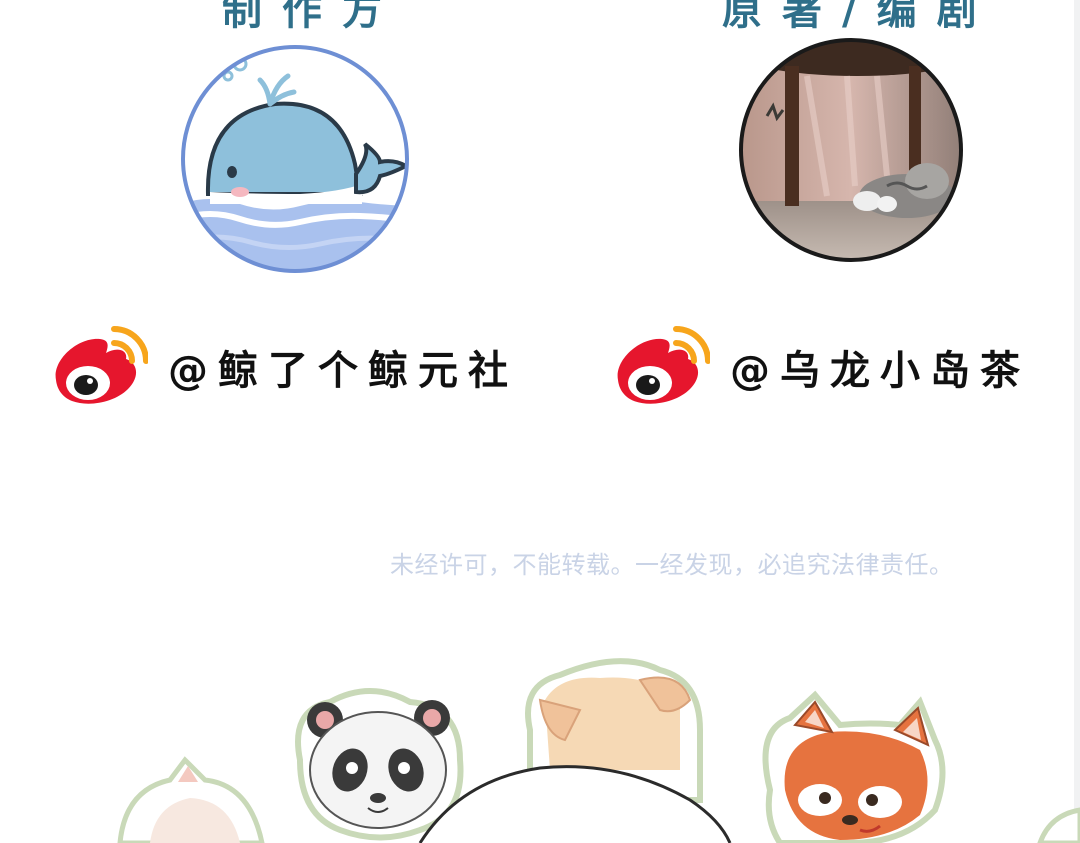 The image size is (1080, 843). Describe the element at coordinates (343, 371) in the screenshot. I see `producer-handle: @鲸了个鲸元社` at that location.